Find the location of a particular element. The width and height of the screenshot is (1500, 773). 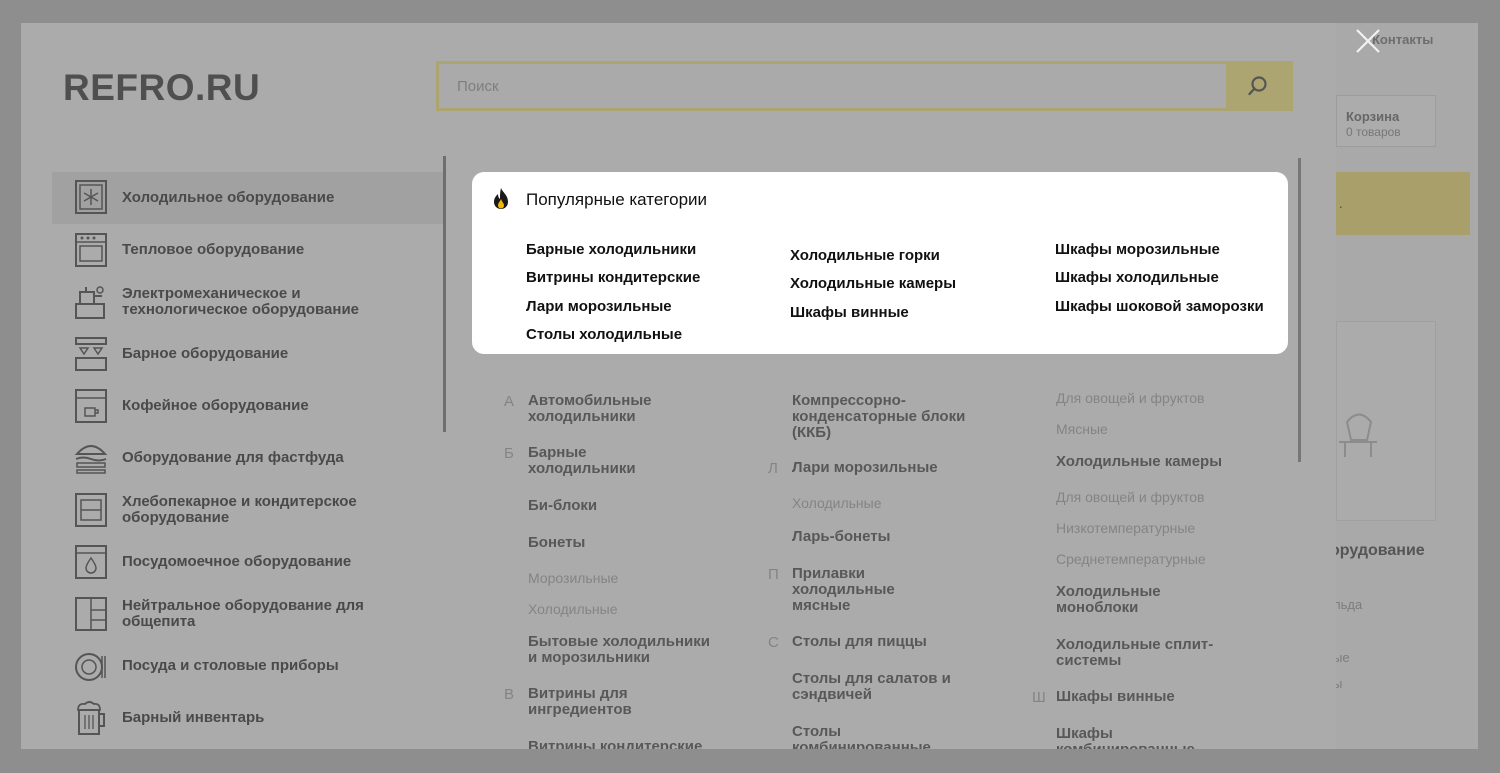

letter-index: Л is located at coordinates (773, 468).